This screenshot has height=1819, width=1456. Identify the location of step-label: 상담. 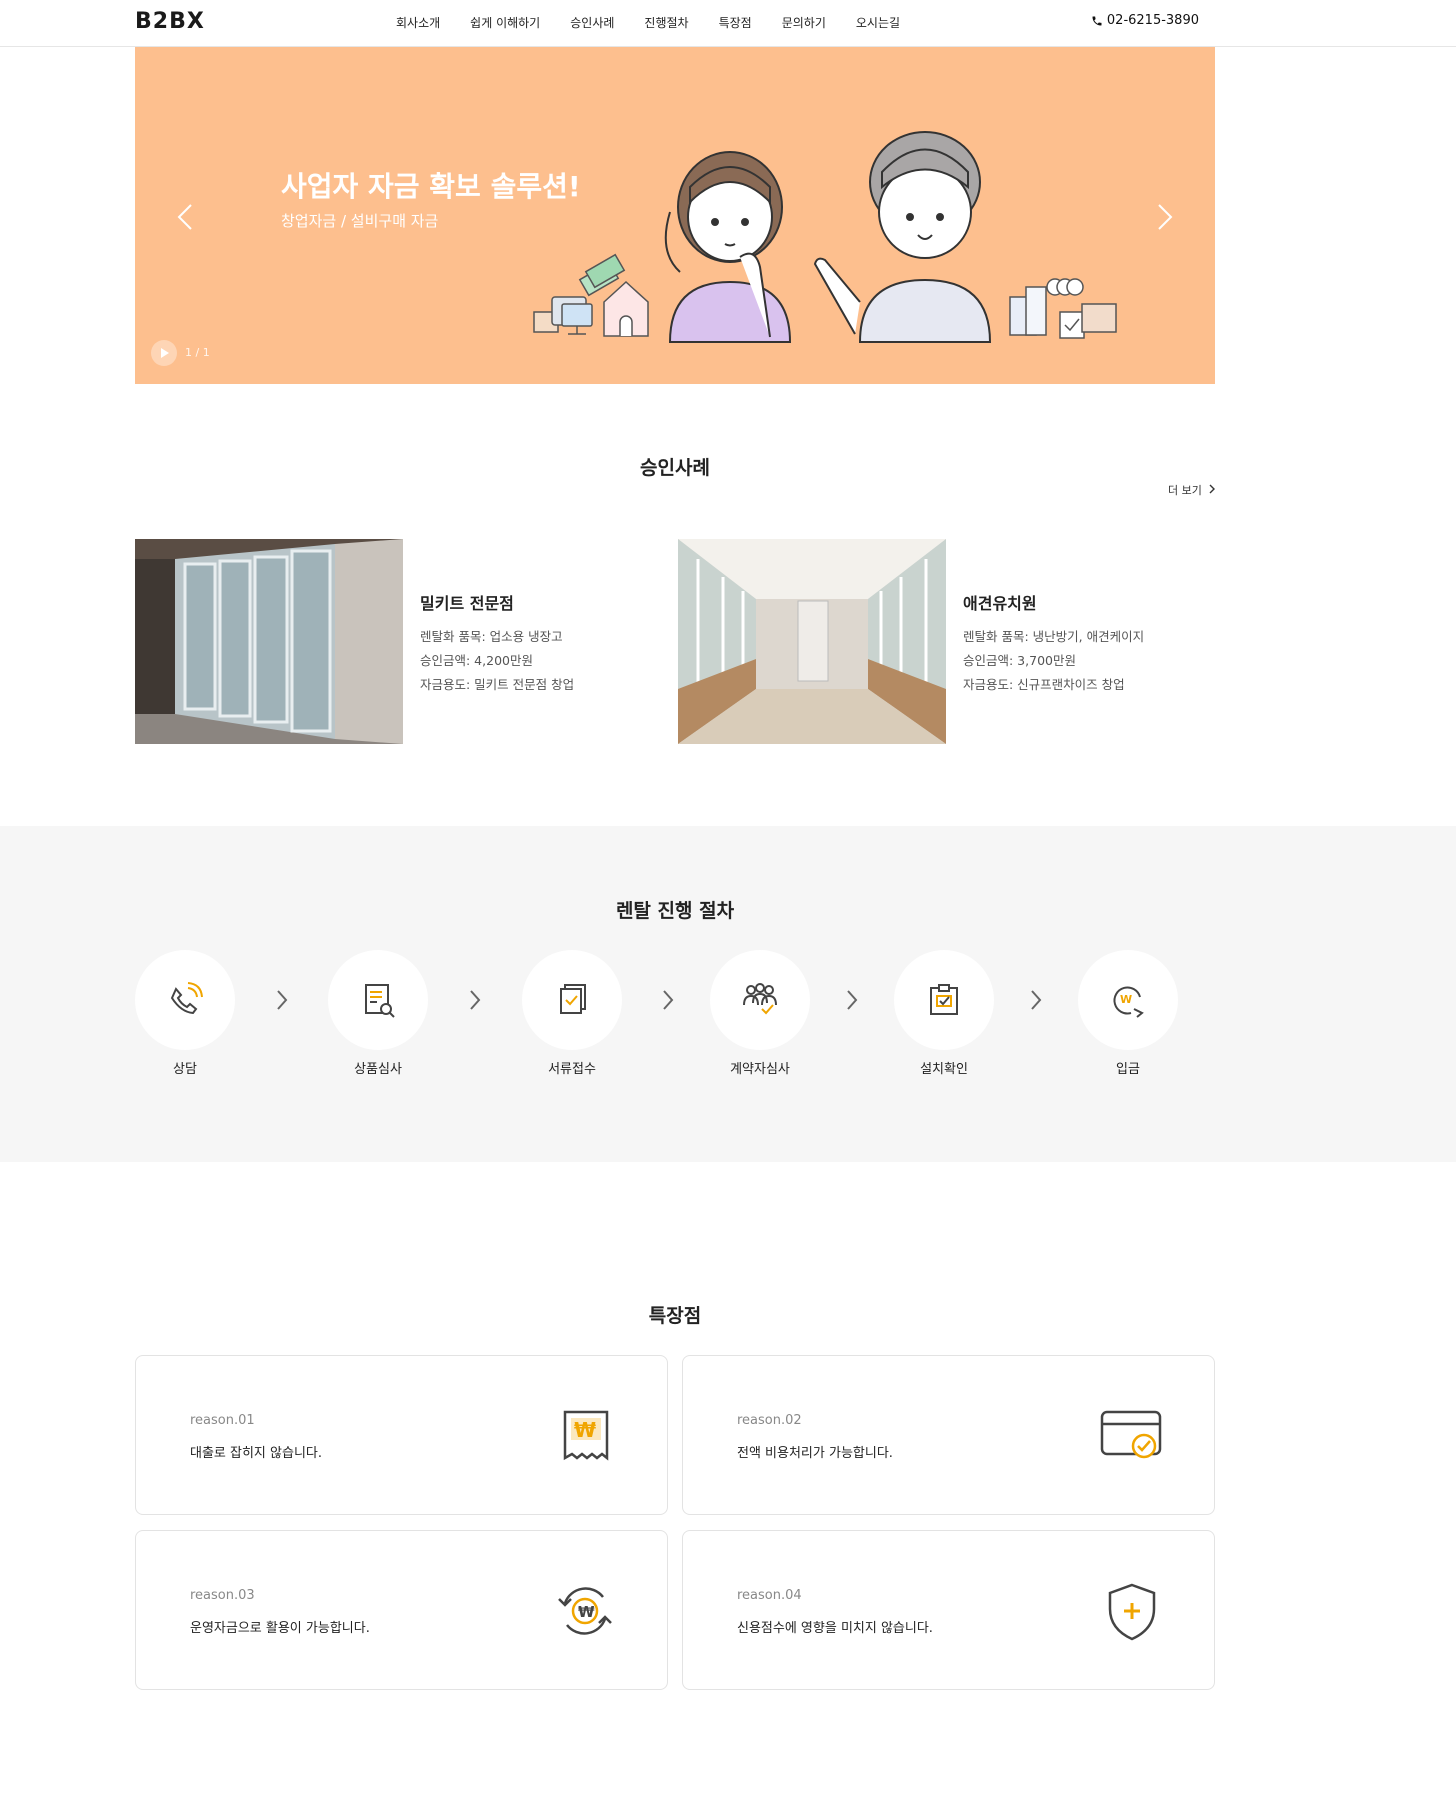
(185, 1069).